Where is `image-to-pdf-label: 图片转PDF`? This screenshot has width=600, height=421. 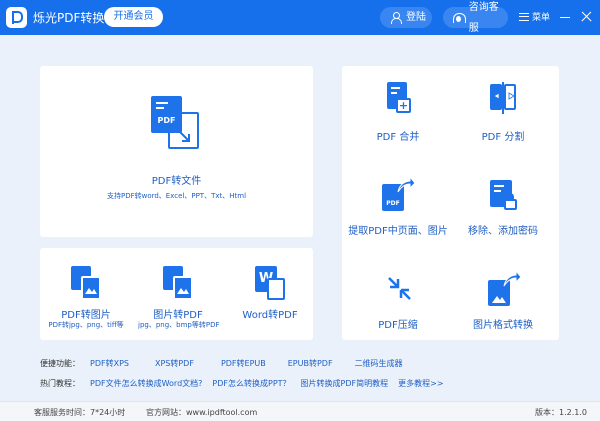
image-to-pdf-label: 图片转PDF is located at coordinates (178, 315).